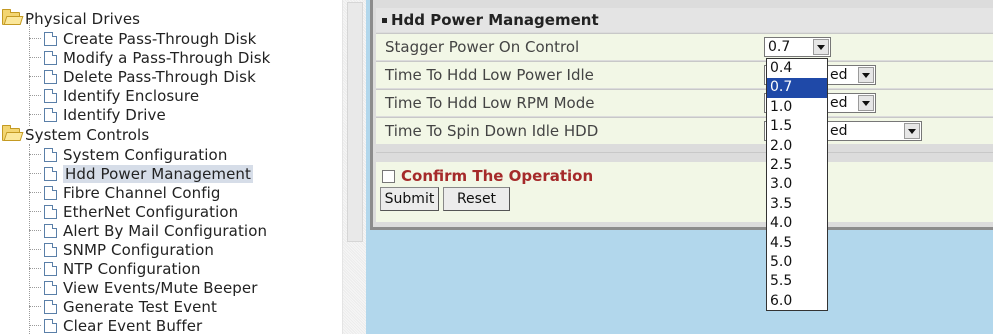  Describe the element at coordinates (779, 47) in the screenshot. I see `select-value: 0.7` at that location.